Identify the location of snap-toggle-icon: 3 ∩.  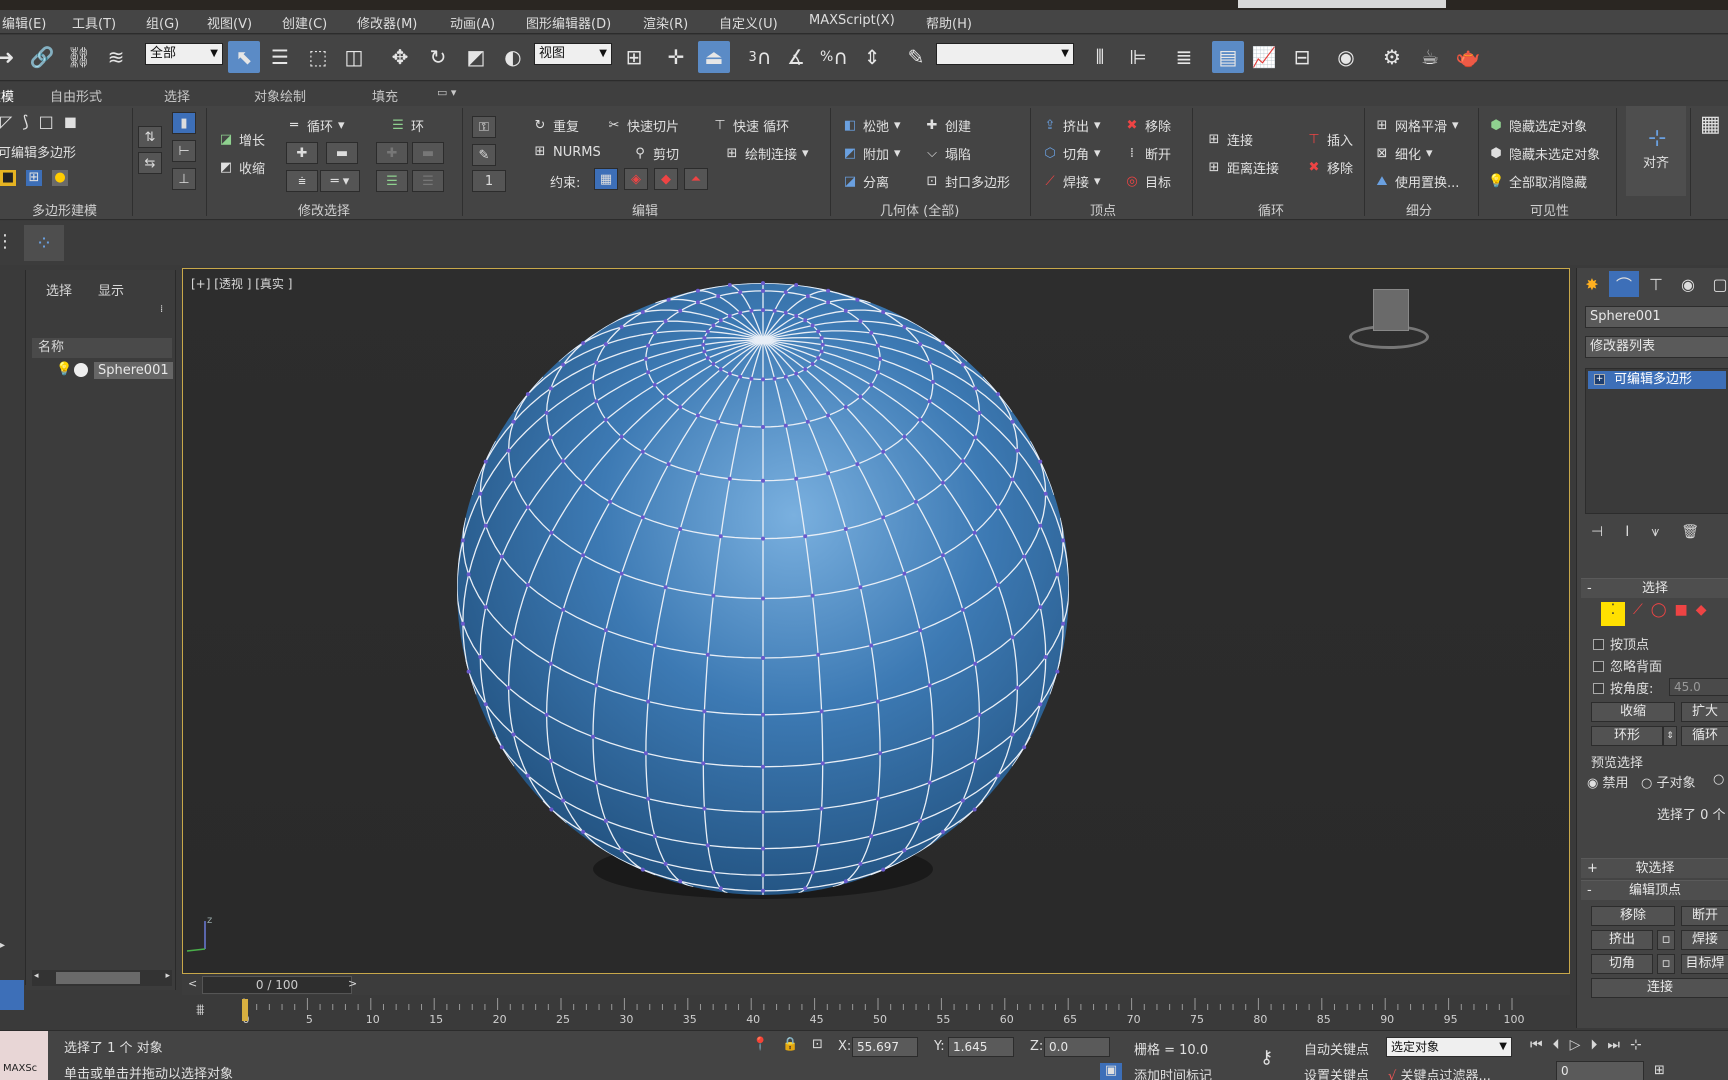
(760, 57).